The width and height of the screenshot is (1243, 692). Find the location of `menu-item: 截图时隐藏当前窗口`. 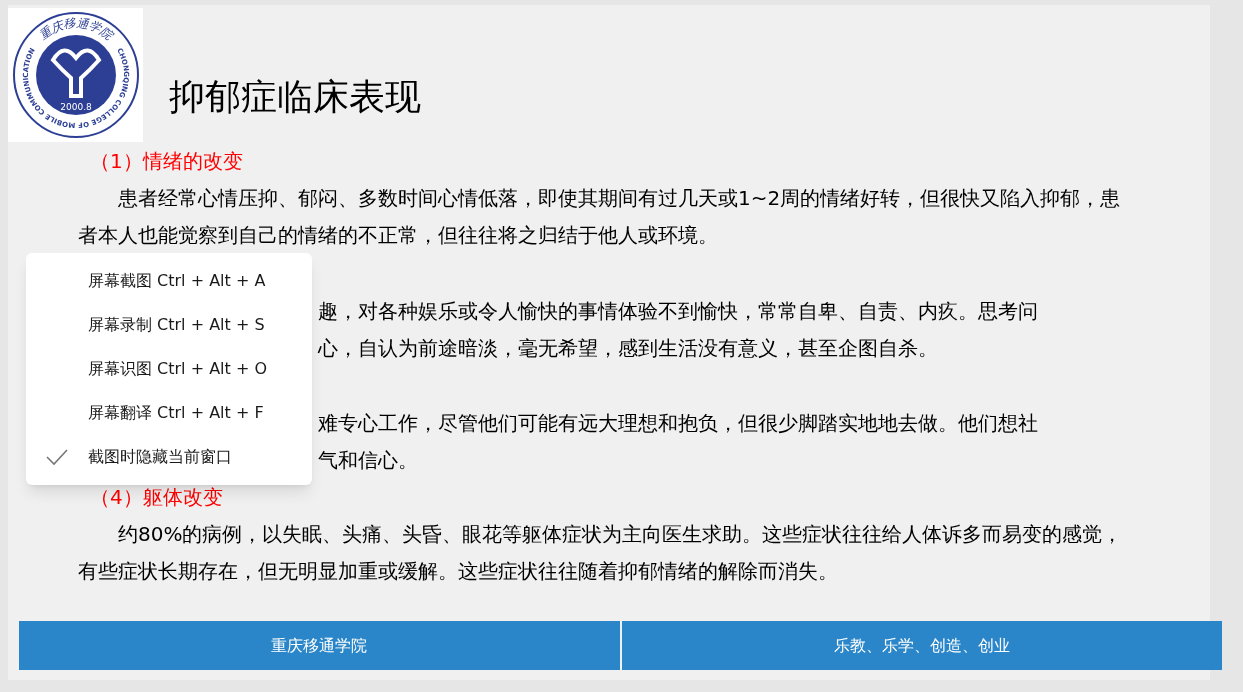

menu-item: 截图时隐藏当前窗口 is located at coordinates (169, 457).